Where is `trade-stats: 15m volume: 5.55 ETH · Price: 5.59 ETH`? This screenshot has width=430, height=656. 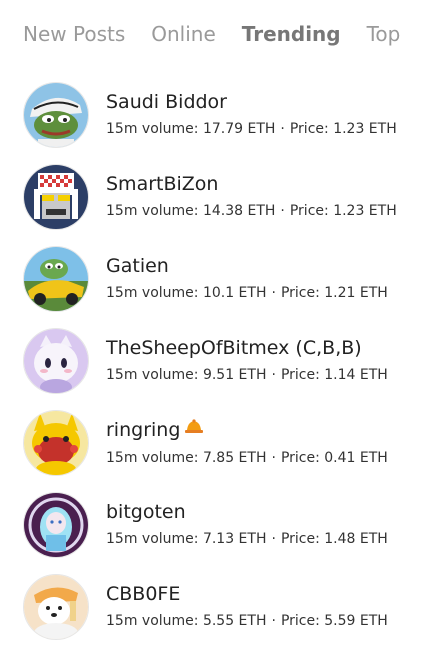
trade-stats: 15m volume: 5.55 ETH · Price: 5.59 ETH is located at coordinates (247, 621).